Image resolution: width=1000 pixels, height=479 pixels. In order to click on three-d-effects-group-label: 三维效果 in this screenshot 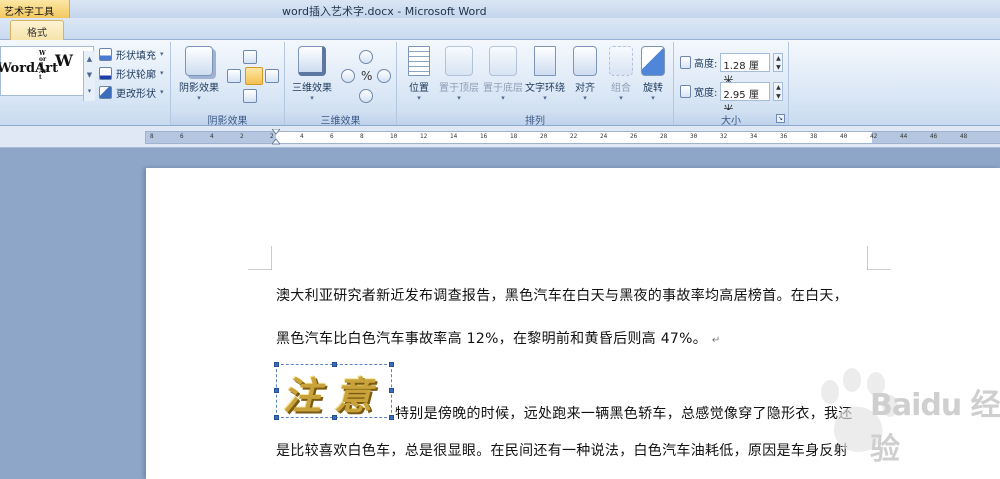, I will do `click(340, 118)`.